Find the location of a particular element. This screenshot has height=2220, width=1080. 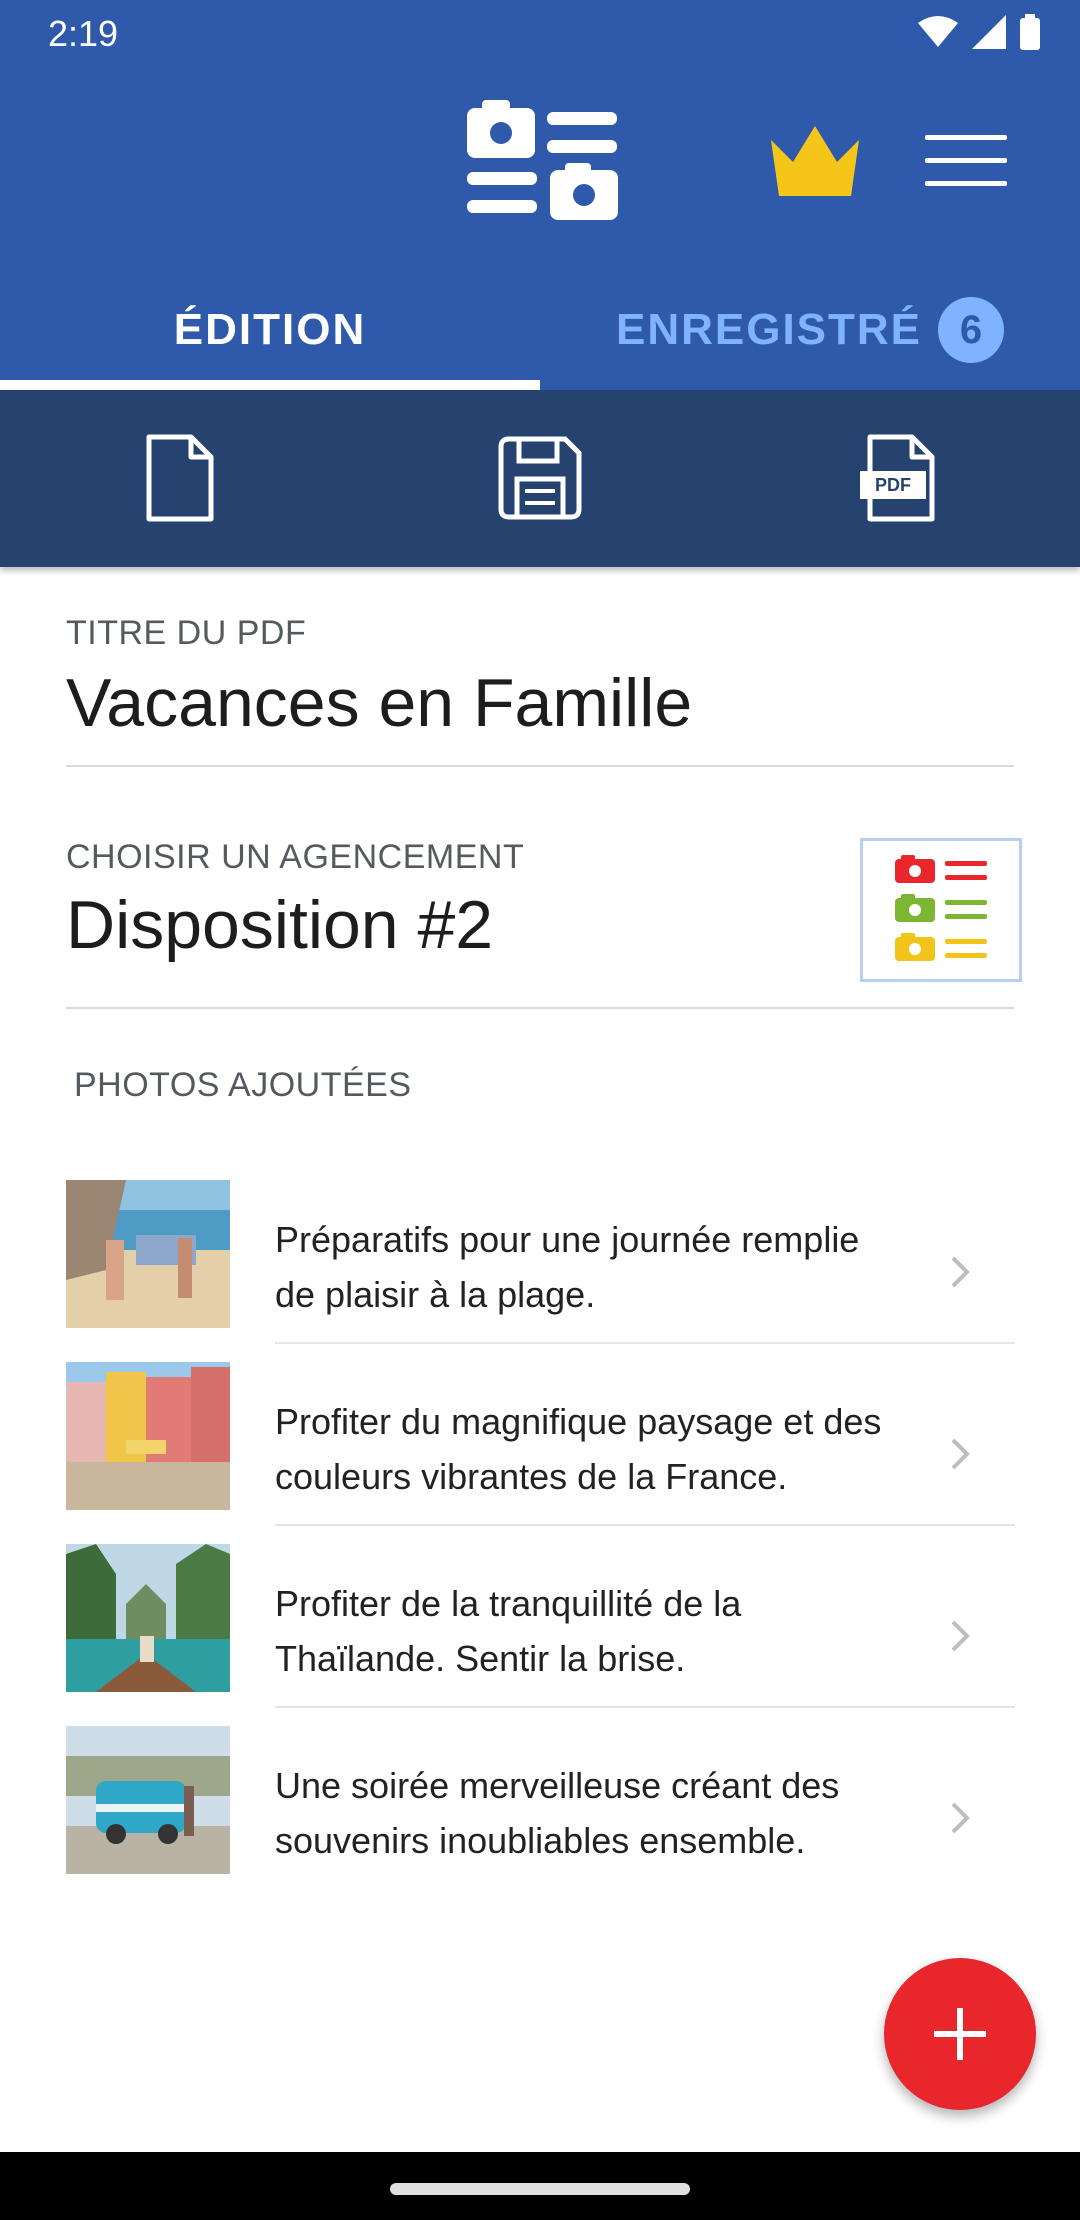

photo-thumbnail-beach is located at coordinates (148, 1254).